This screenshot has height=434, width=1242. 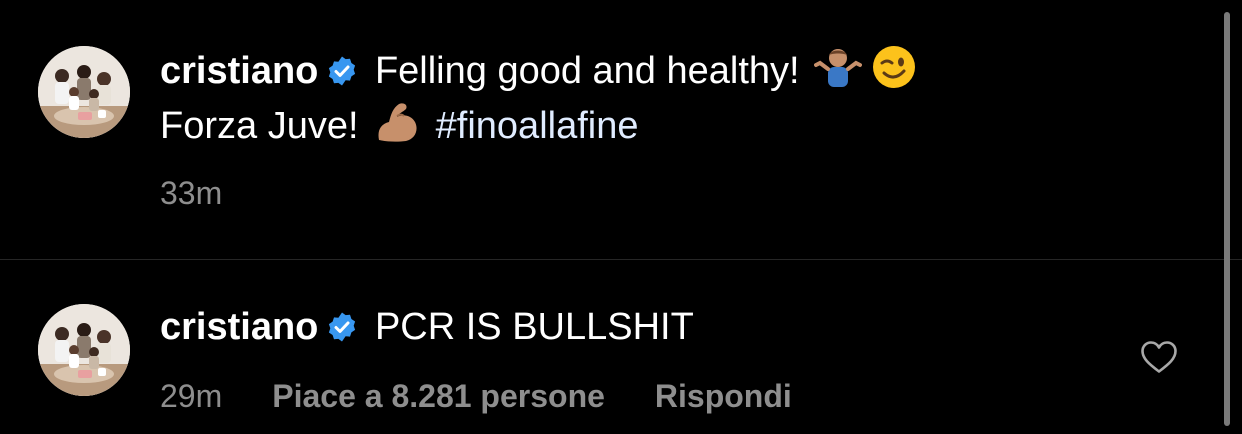 I want to click on like-heart-icon, so click(x=1159, y=357).